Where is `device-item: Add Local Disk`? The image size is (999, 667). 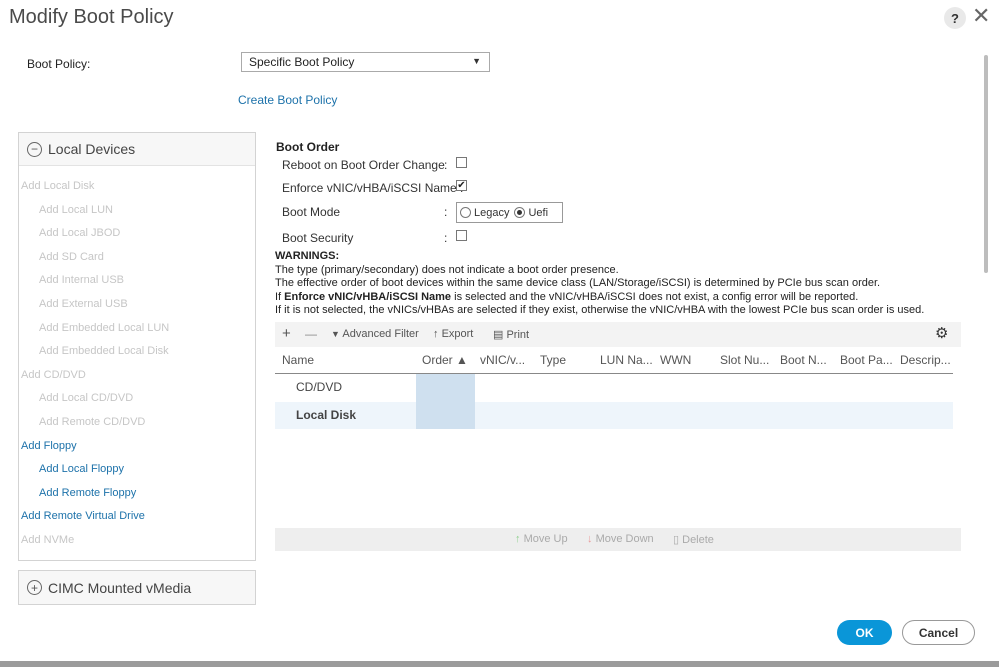 device-item: Add Local Disk is located at coordinates (58, 186).